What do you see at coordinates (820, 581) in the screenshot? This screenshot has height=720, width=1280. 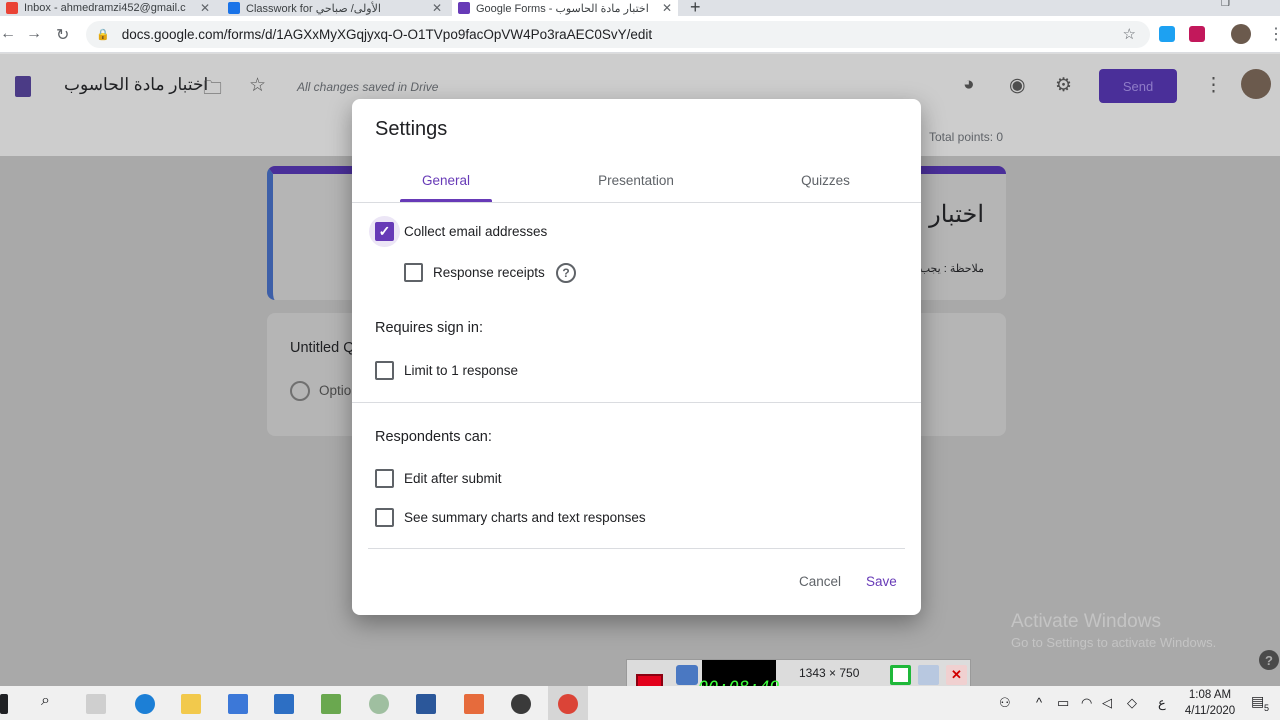 I see `cancel-button: Cancel` at bounding box center [820, 581].